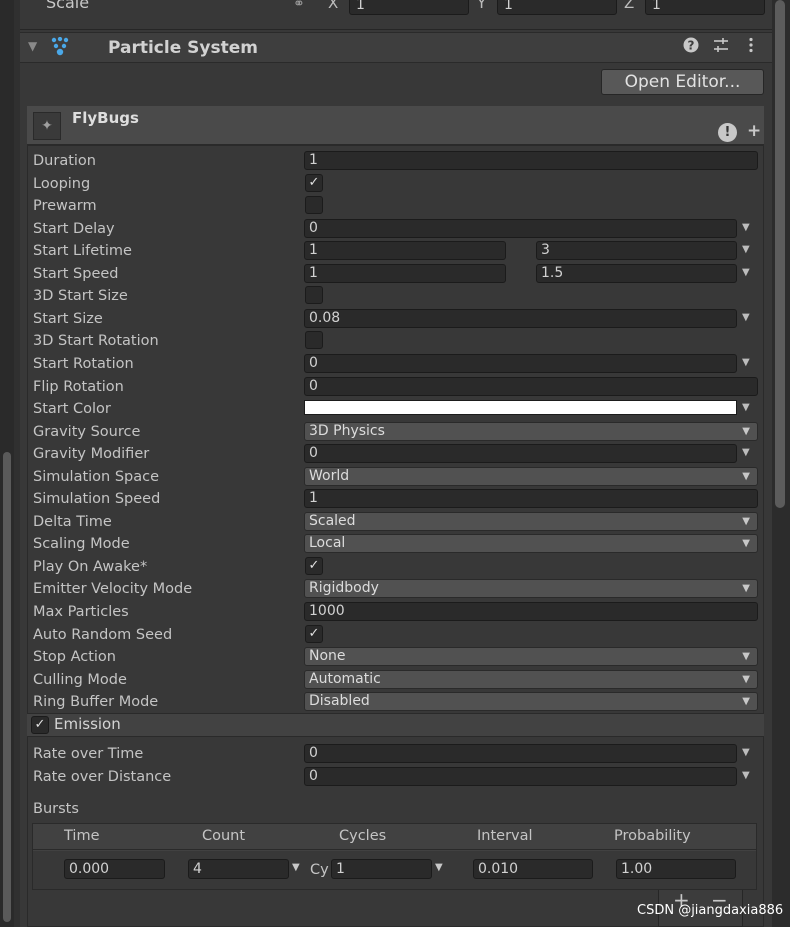 Image resolution: width=790 pixels, height=927 pixels. I want to click on gravity-source-value: 3D Physics, so click(347, 431).